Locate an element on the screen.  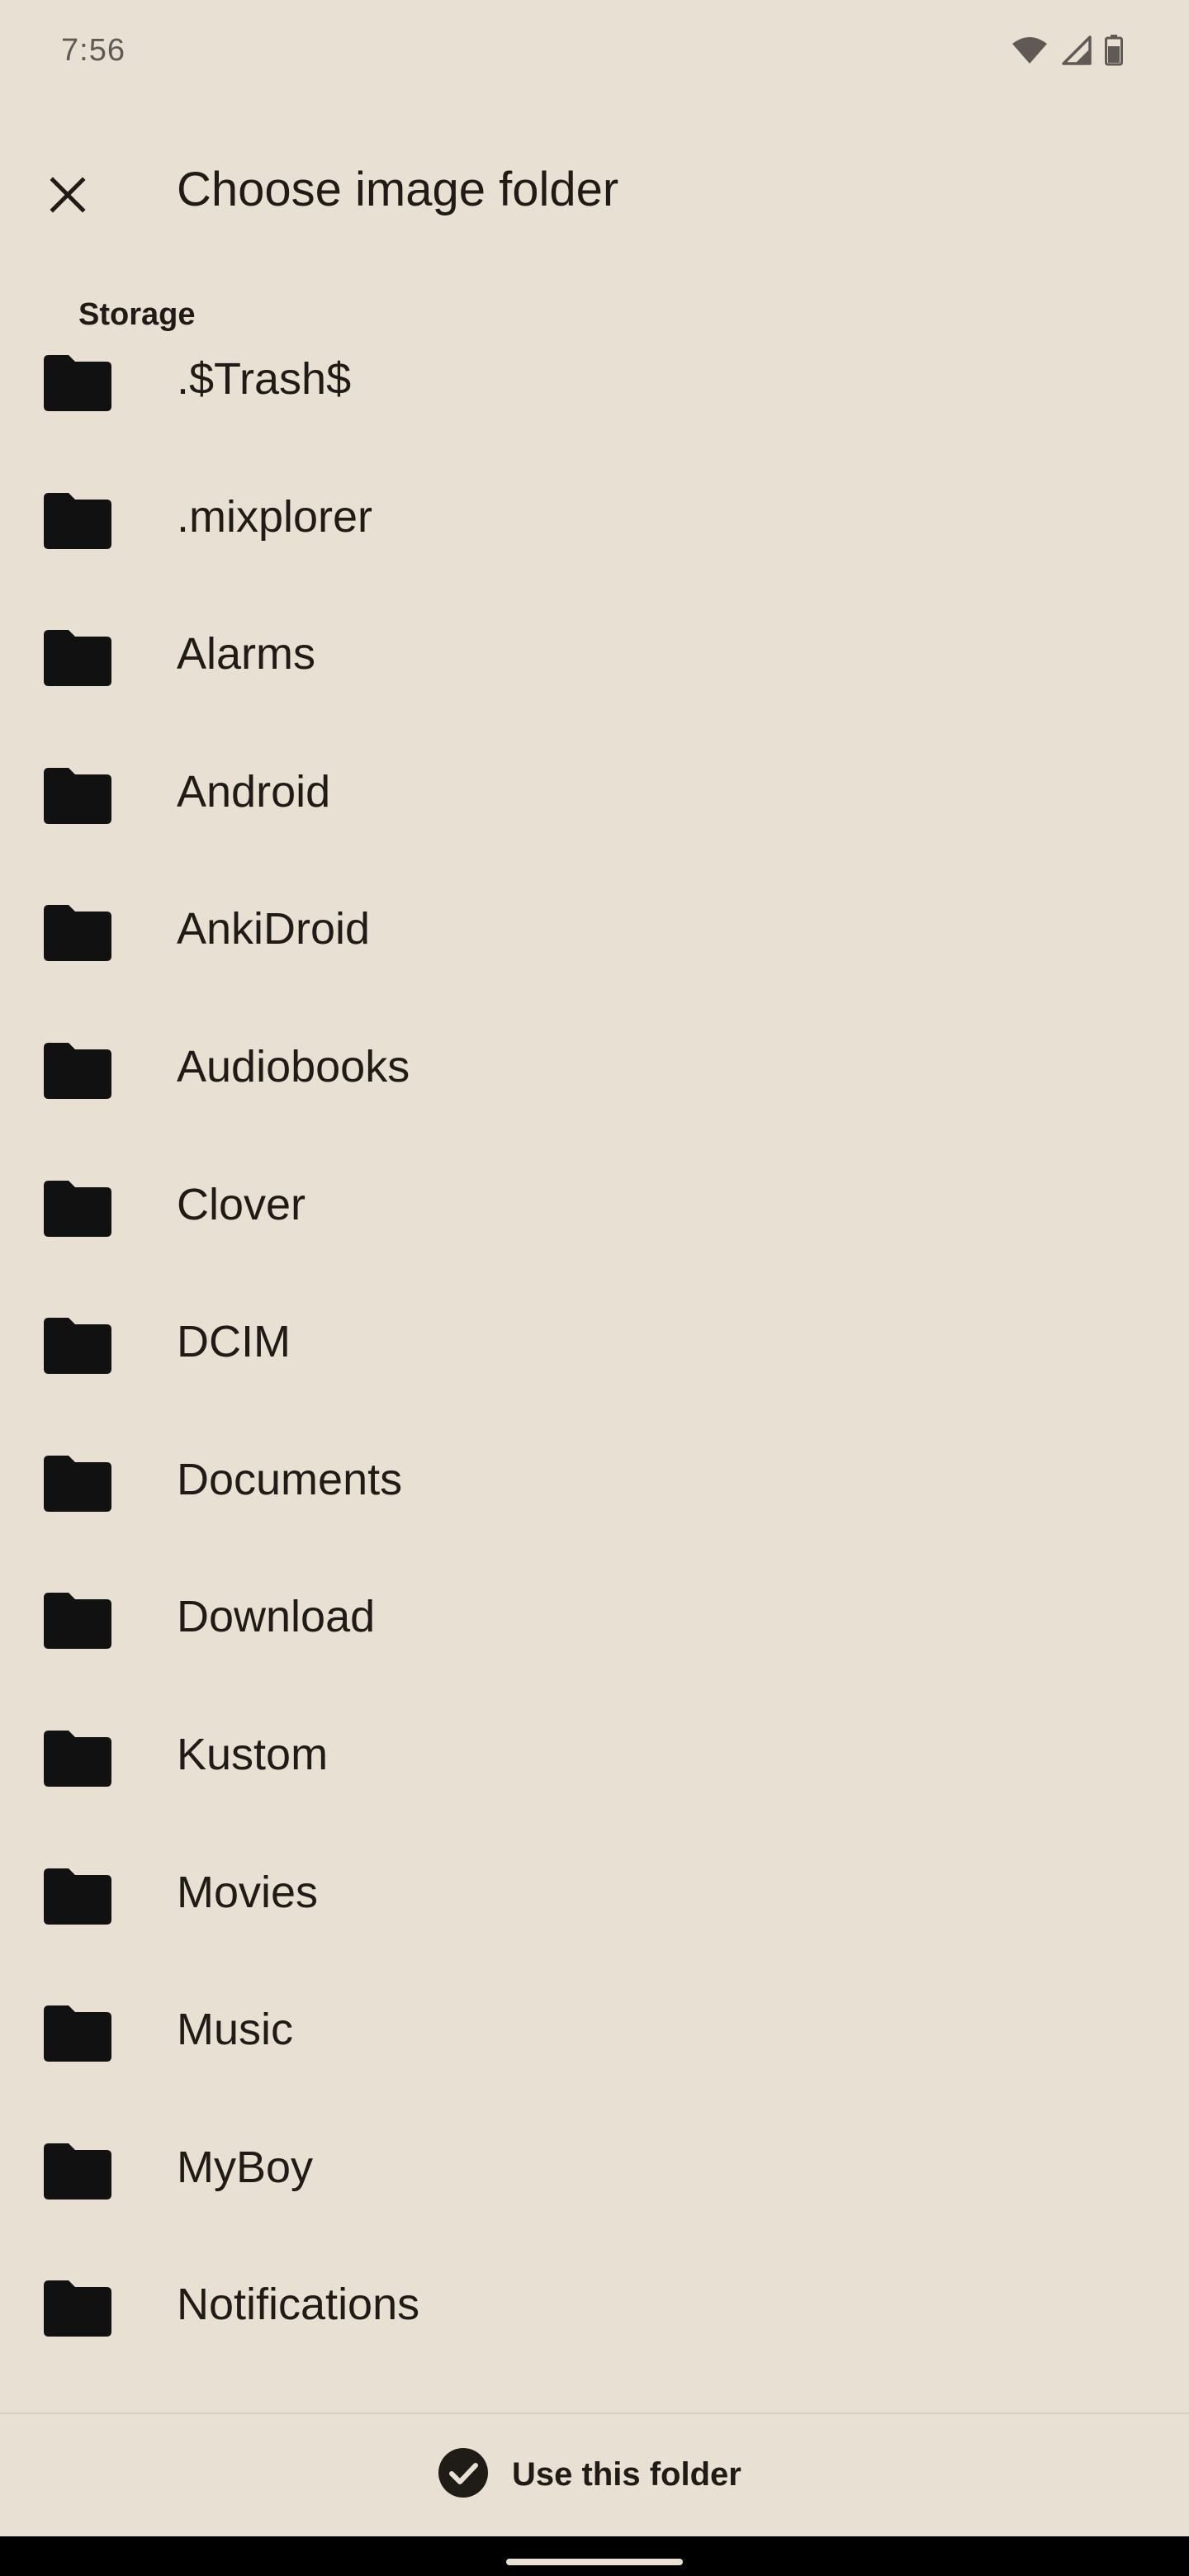
system-navigation-bar is located at coordinates (594, 2556).